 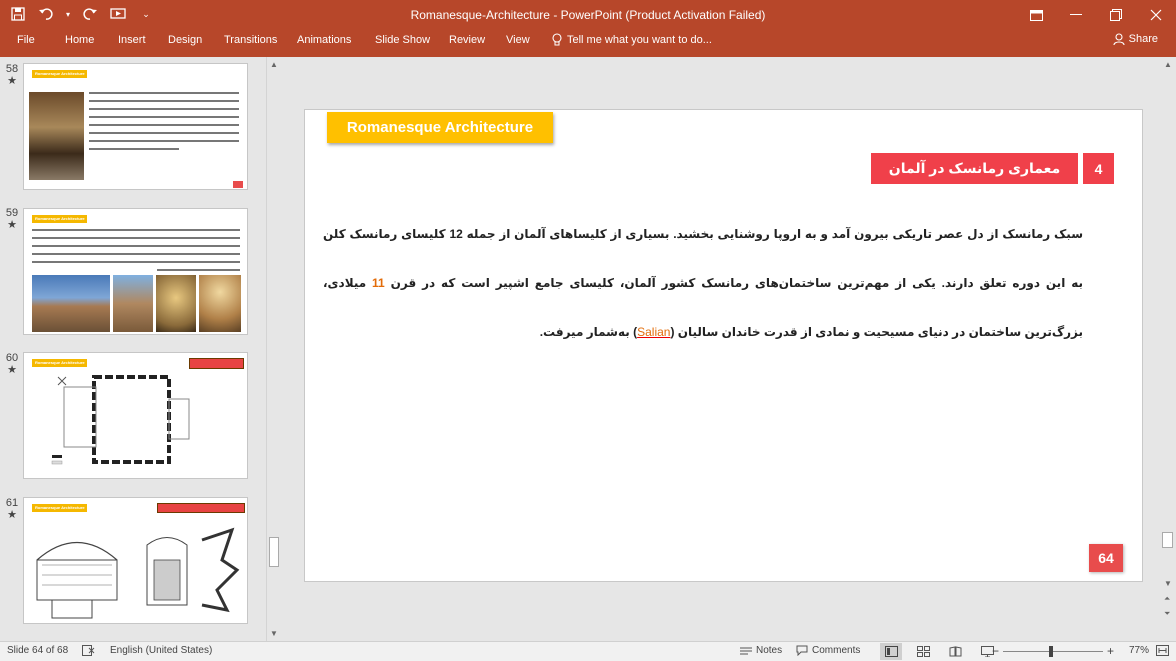 What do you see at coordinates (324, 40) in the screenshot?
I see `tab-animations: Animations` at bounding box center [324, 40].